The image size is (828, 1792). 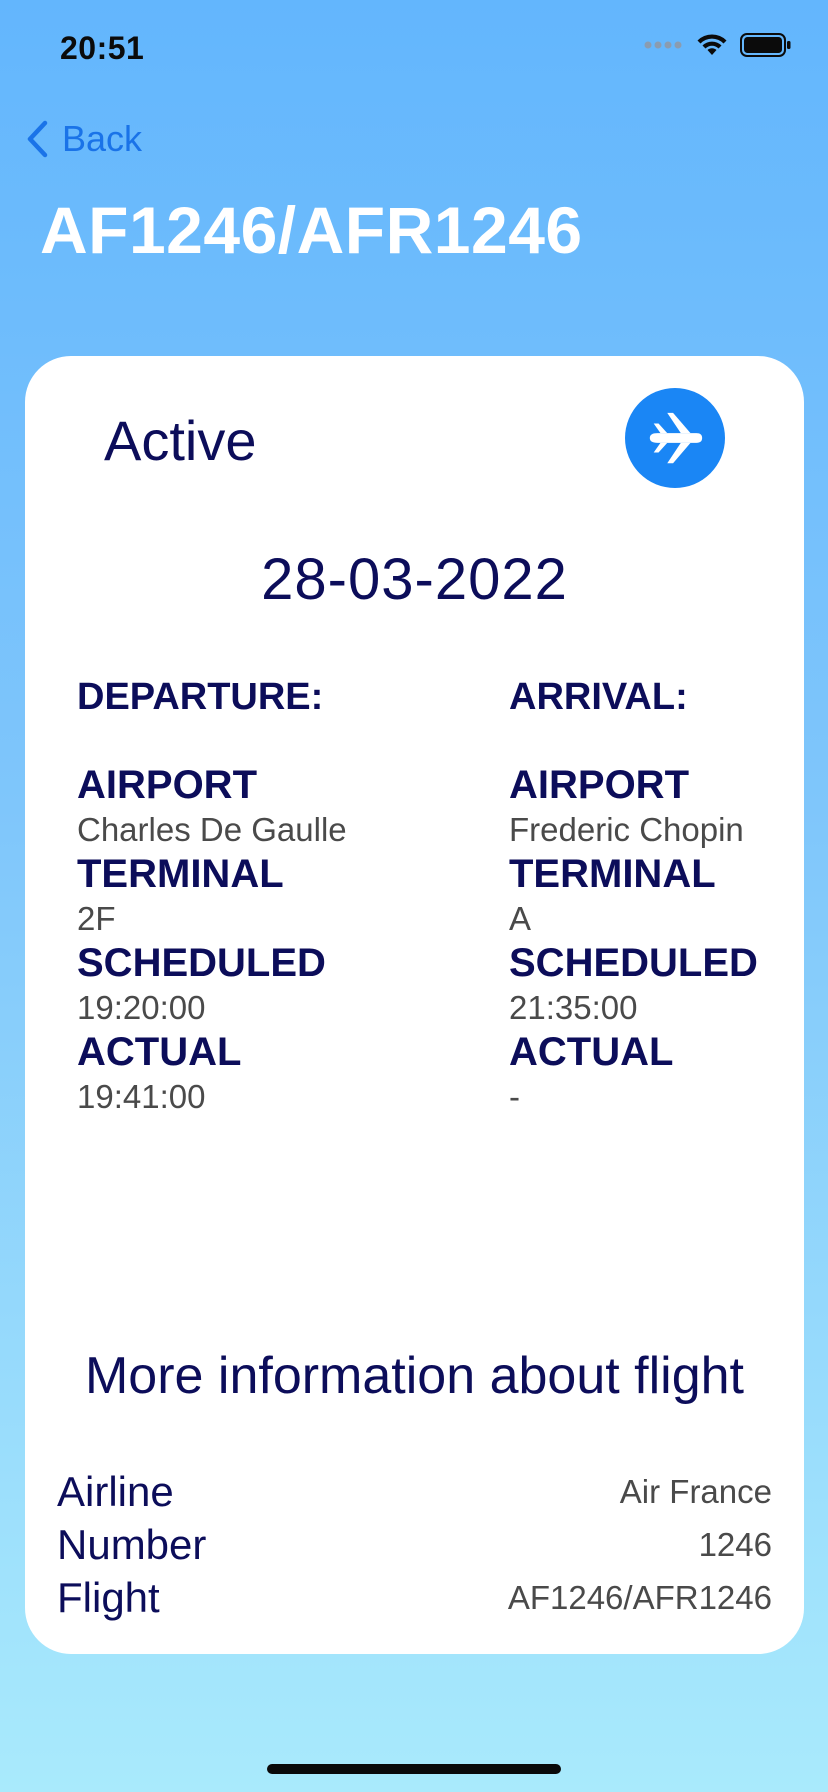 What do you see at coordinates (573, 1007) in the screenshot?
I see `arrival-scheduled: 21:35:00` at bounding box center [573, 1007].